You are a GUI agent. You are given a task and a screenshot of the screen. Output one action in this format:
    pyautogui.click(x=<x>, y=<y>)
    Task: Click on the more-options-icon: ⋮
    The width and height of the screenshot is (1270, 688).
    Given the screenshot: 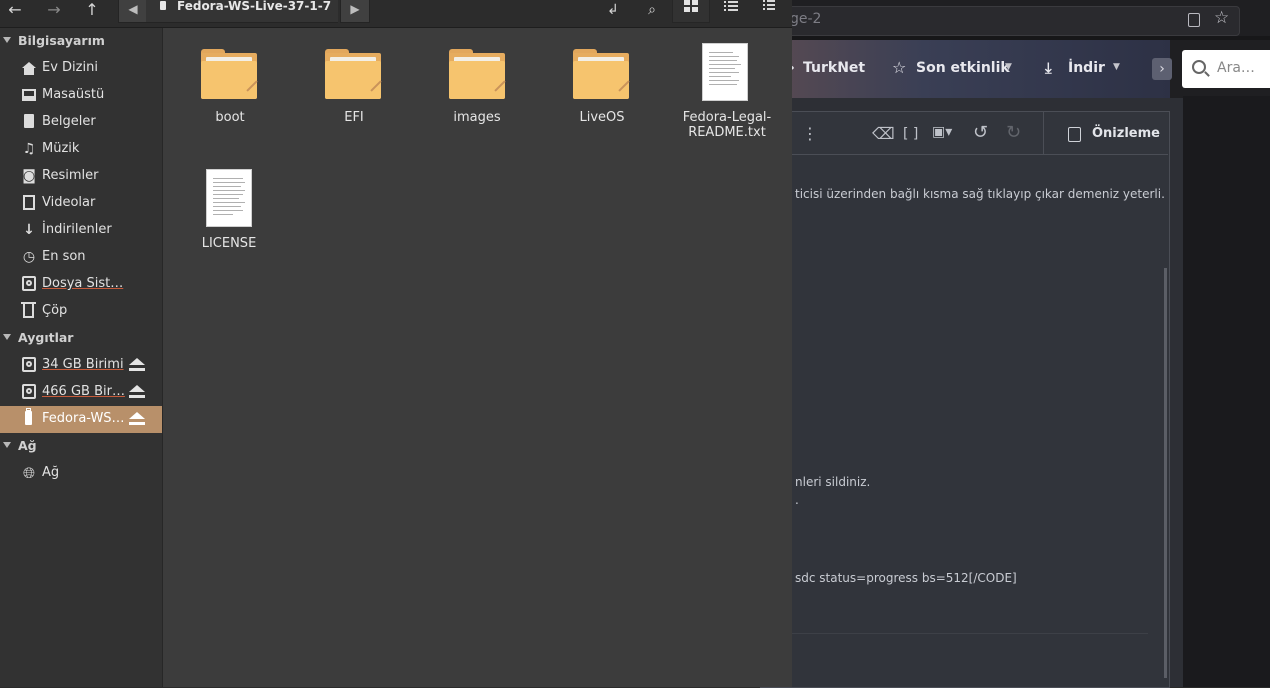 What is the action you would take?
    pyautogui.click(x=810, y=133)
    